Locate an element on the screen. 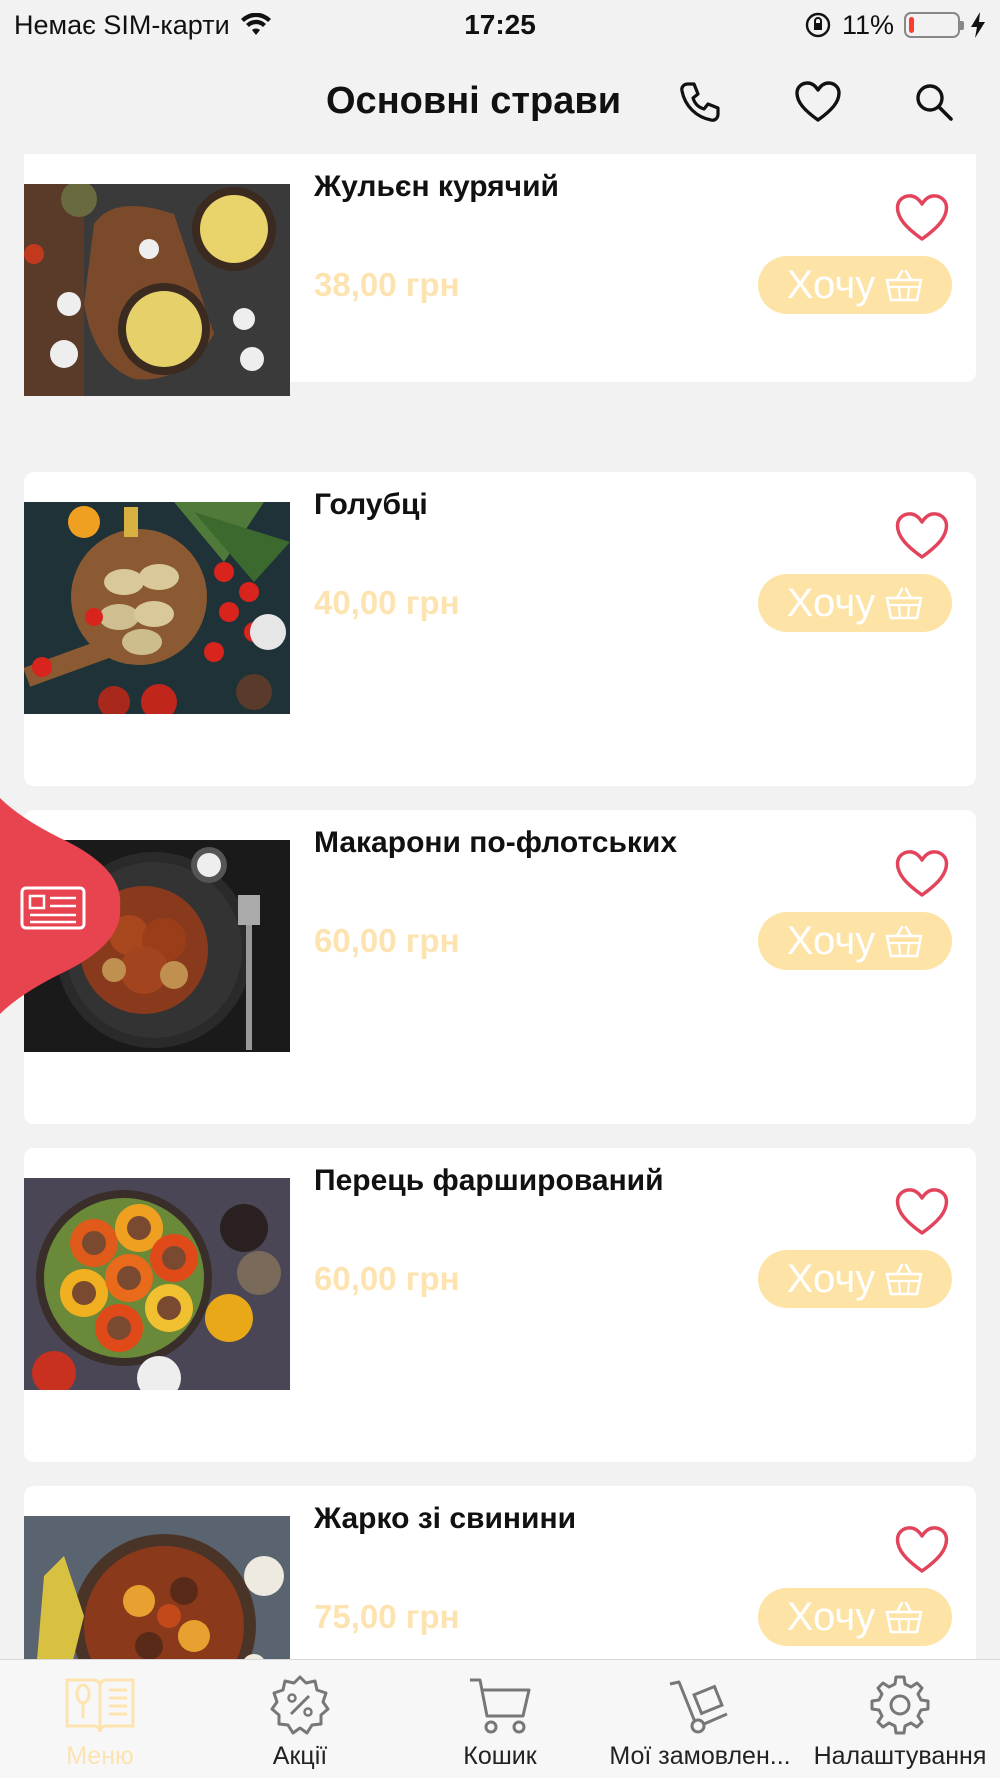 This screenshot has width=1000, height=1778. tab-settings: Налаштування is located at coordinates (900, 1719).